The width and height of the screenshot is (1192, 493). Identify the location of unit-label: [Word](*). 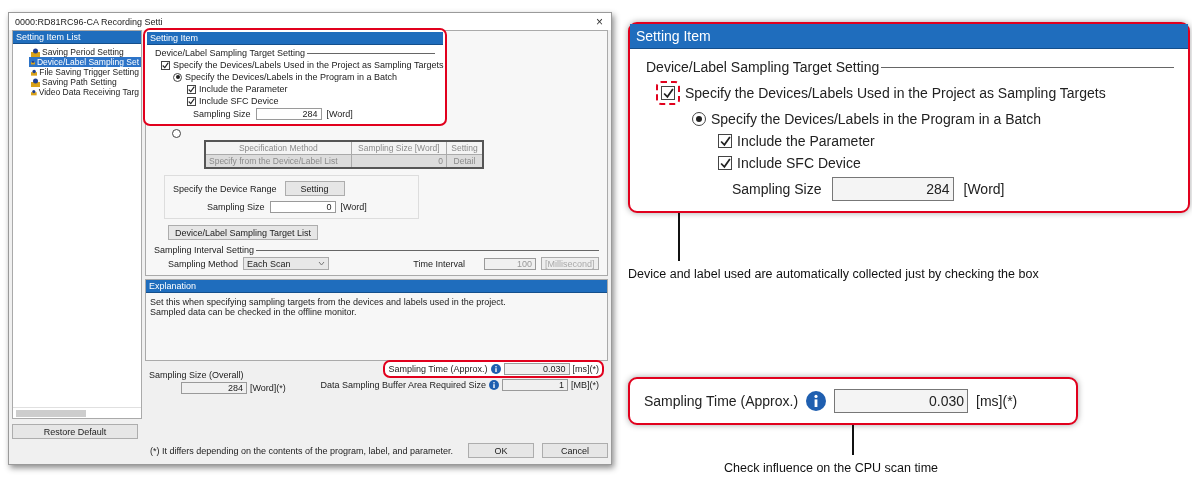
(268, 388).